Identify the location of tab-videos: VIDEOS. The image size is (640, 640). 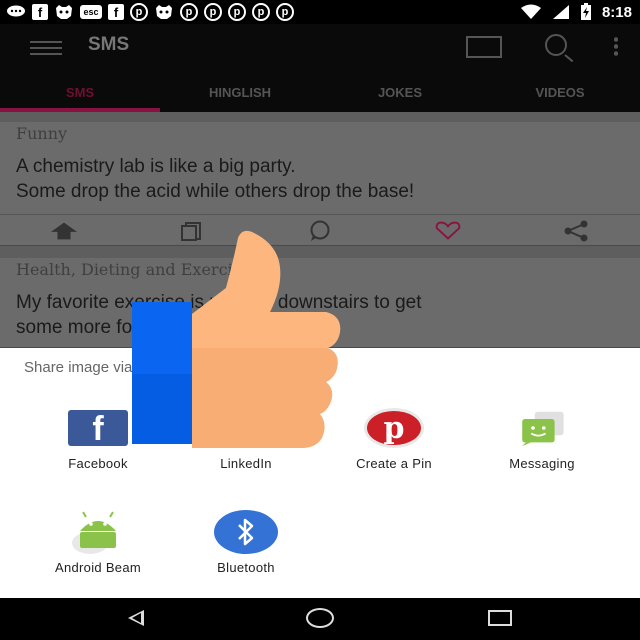
(560, 96).